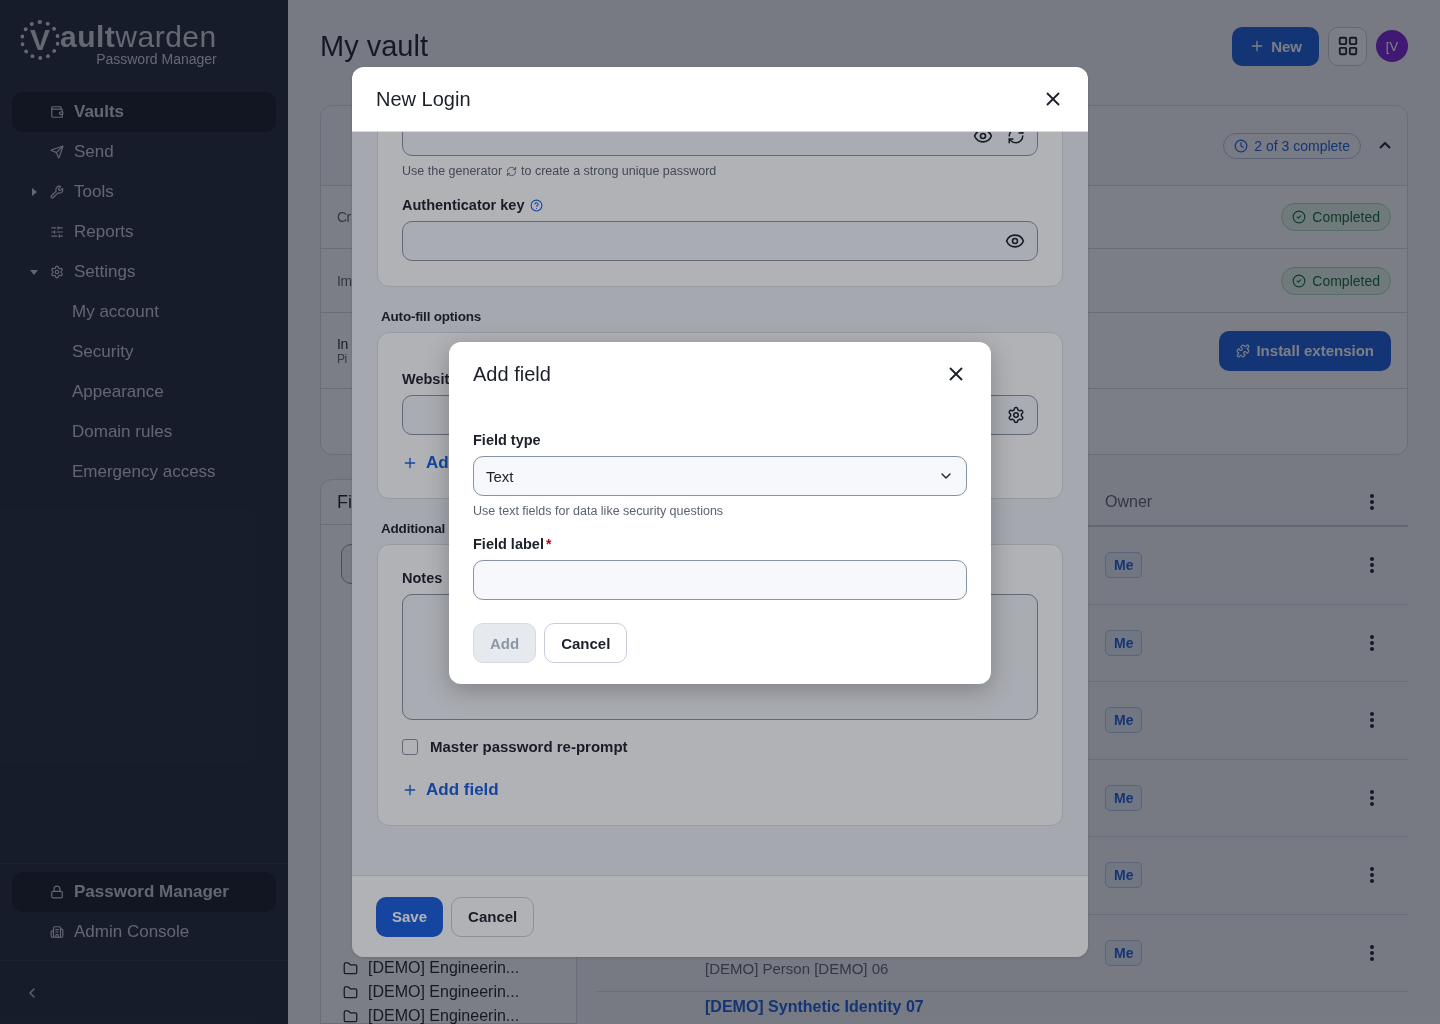 The width and height of the screenshot is (1440, 1024). What do you see at coordinates (144, 892) in the screenshot?
I see `product-item: Password Manager` at bounding box center [144, 892].